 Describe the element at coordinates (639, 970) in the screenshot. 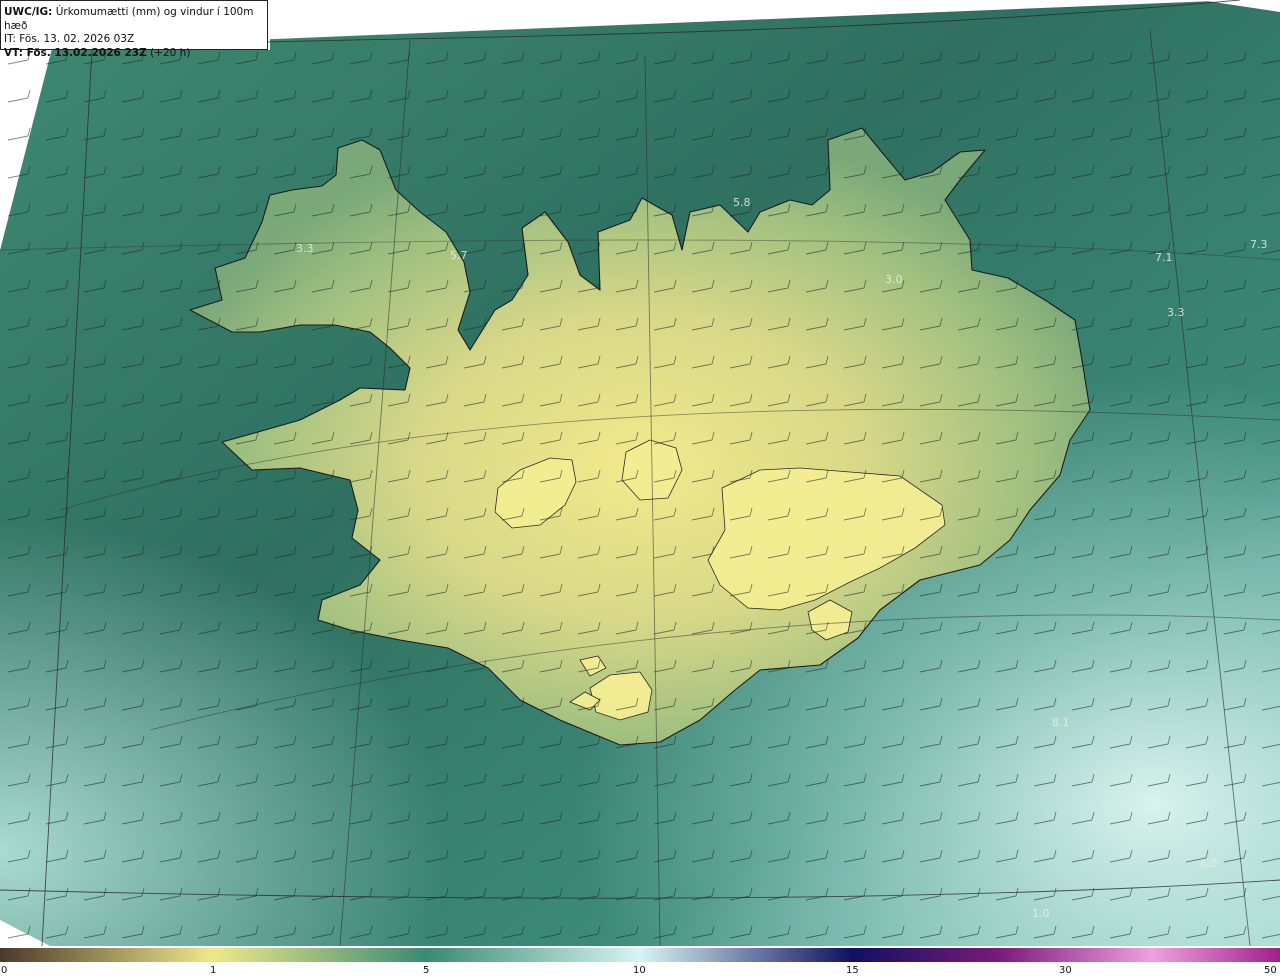

I see `colorbar-tick: 10` at that location.